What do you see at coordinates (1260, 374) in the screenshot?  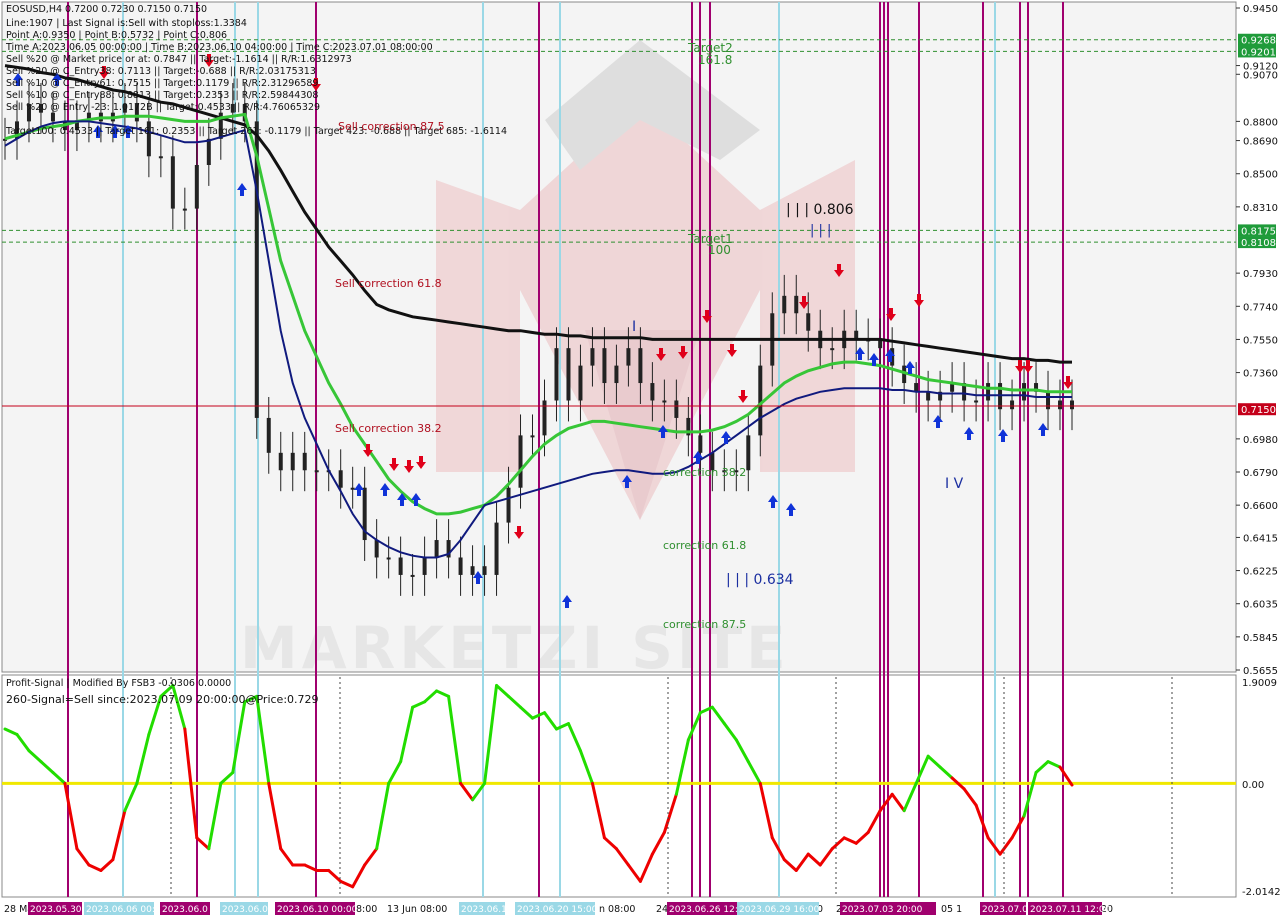 I see `price-tick-label: 0.7360` at bounding box center [1260, 374].